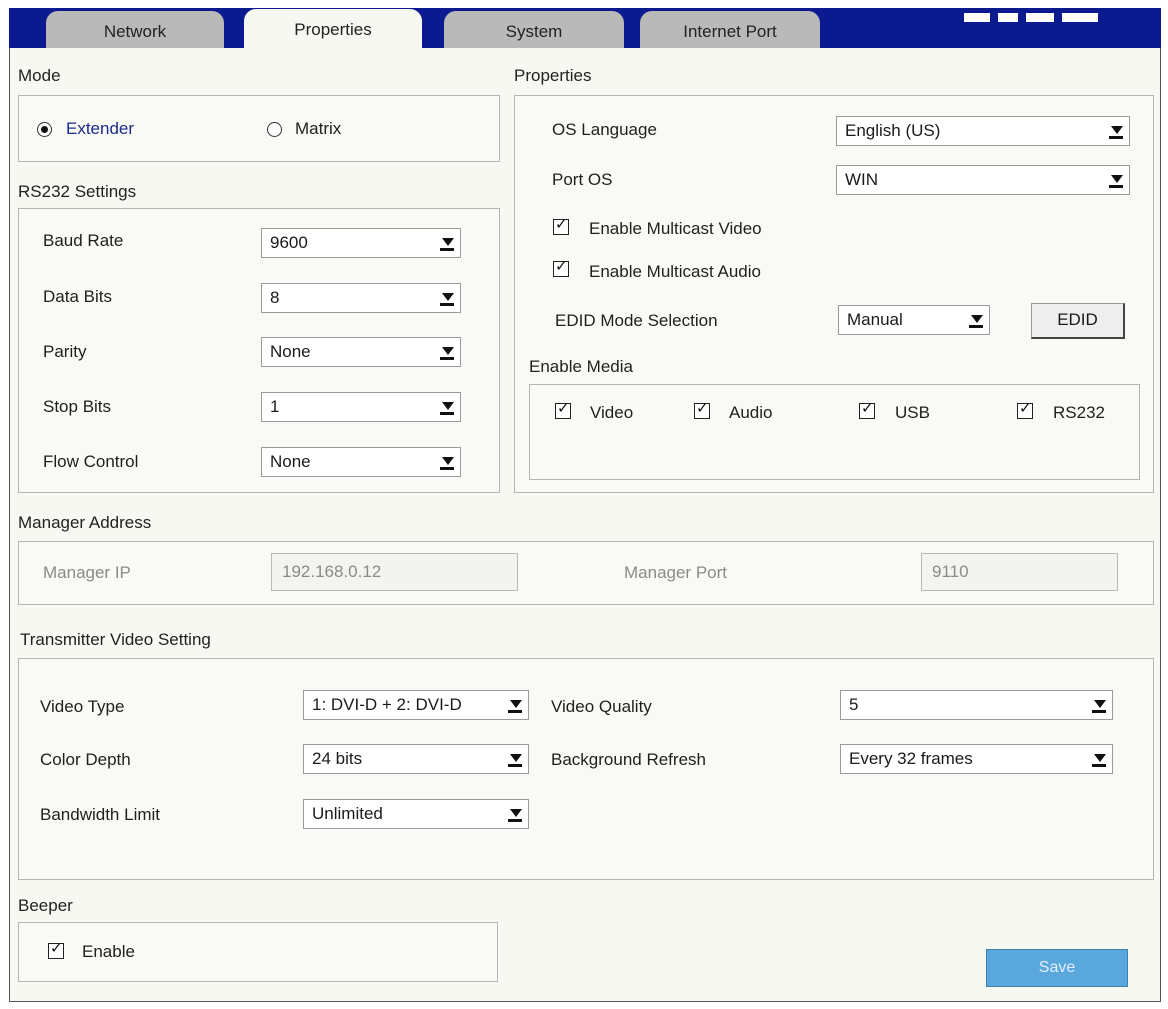  Describe the element at coordinates (604, 129) in the screenshot. I see `os-language-label: OS Language` at that location.